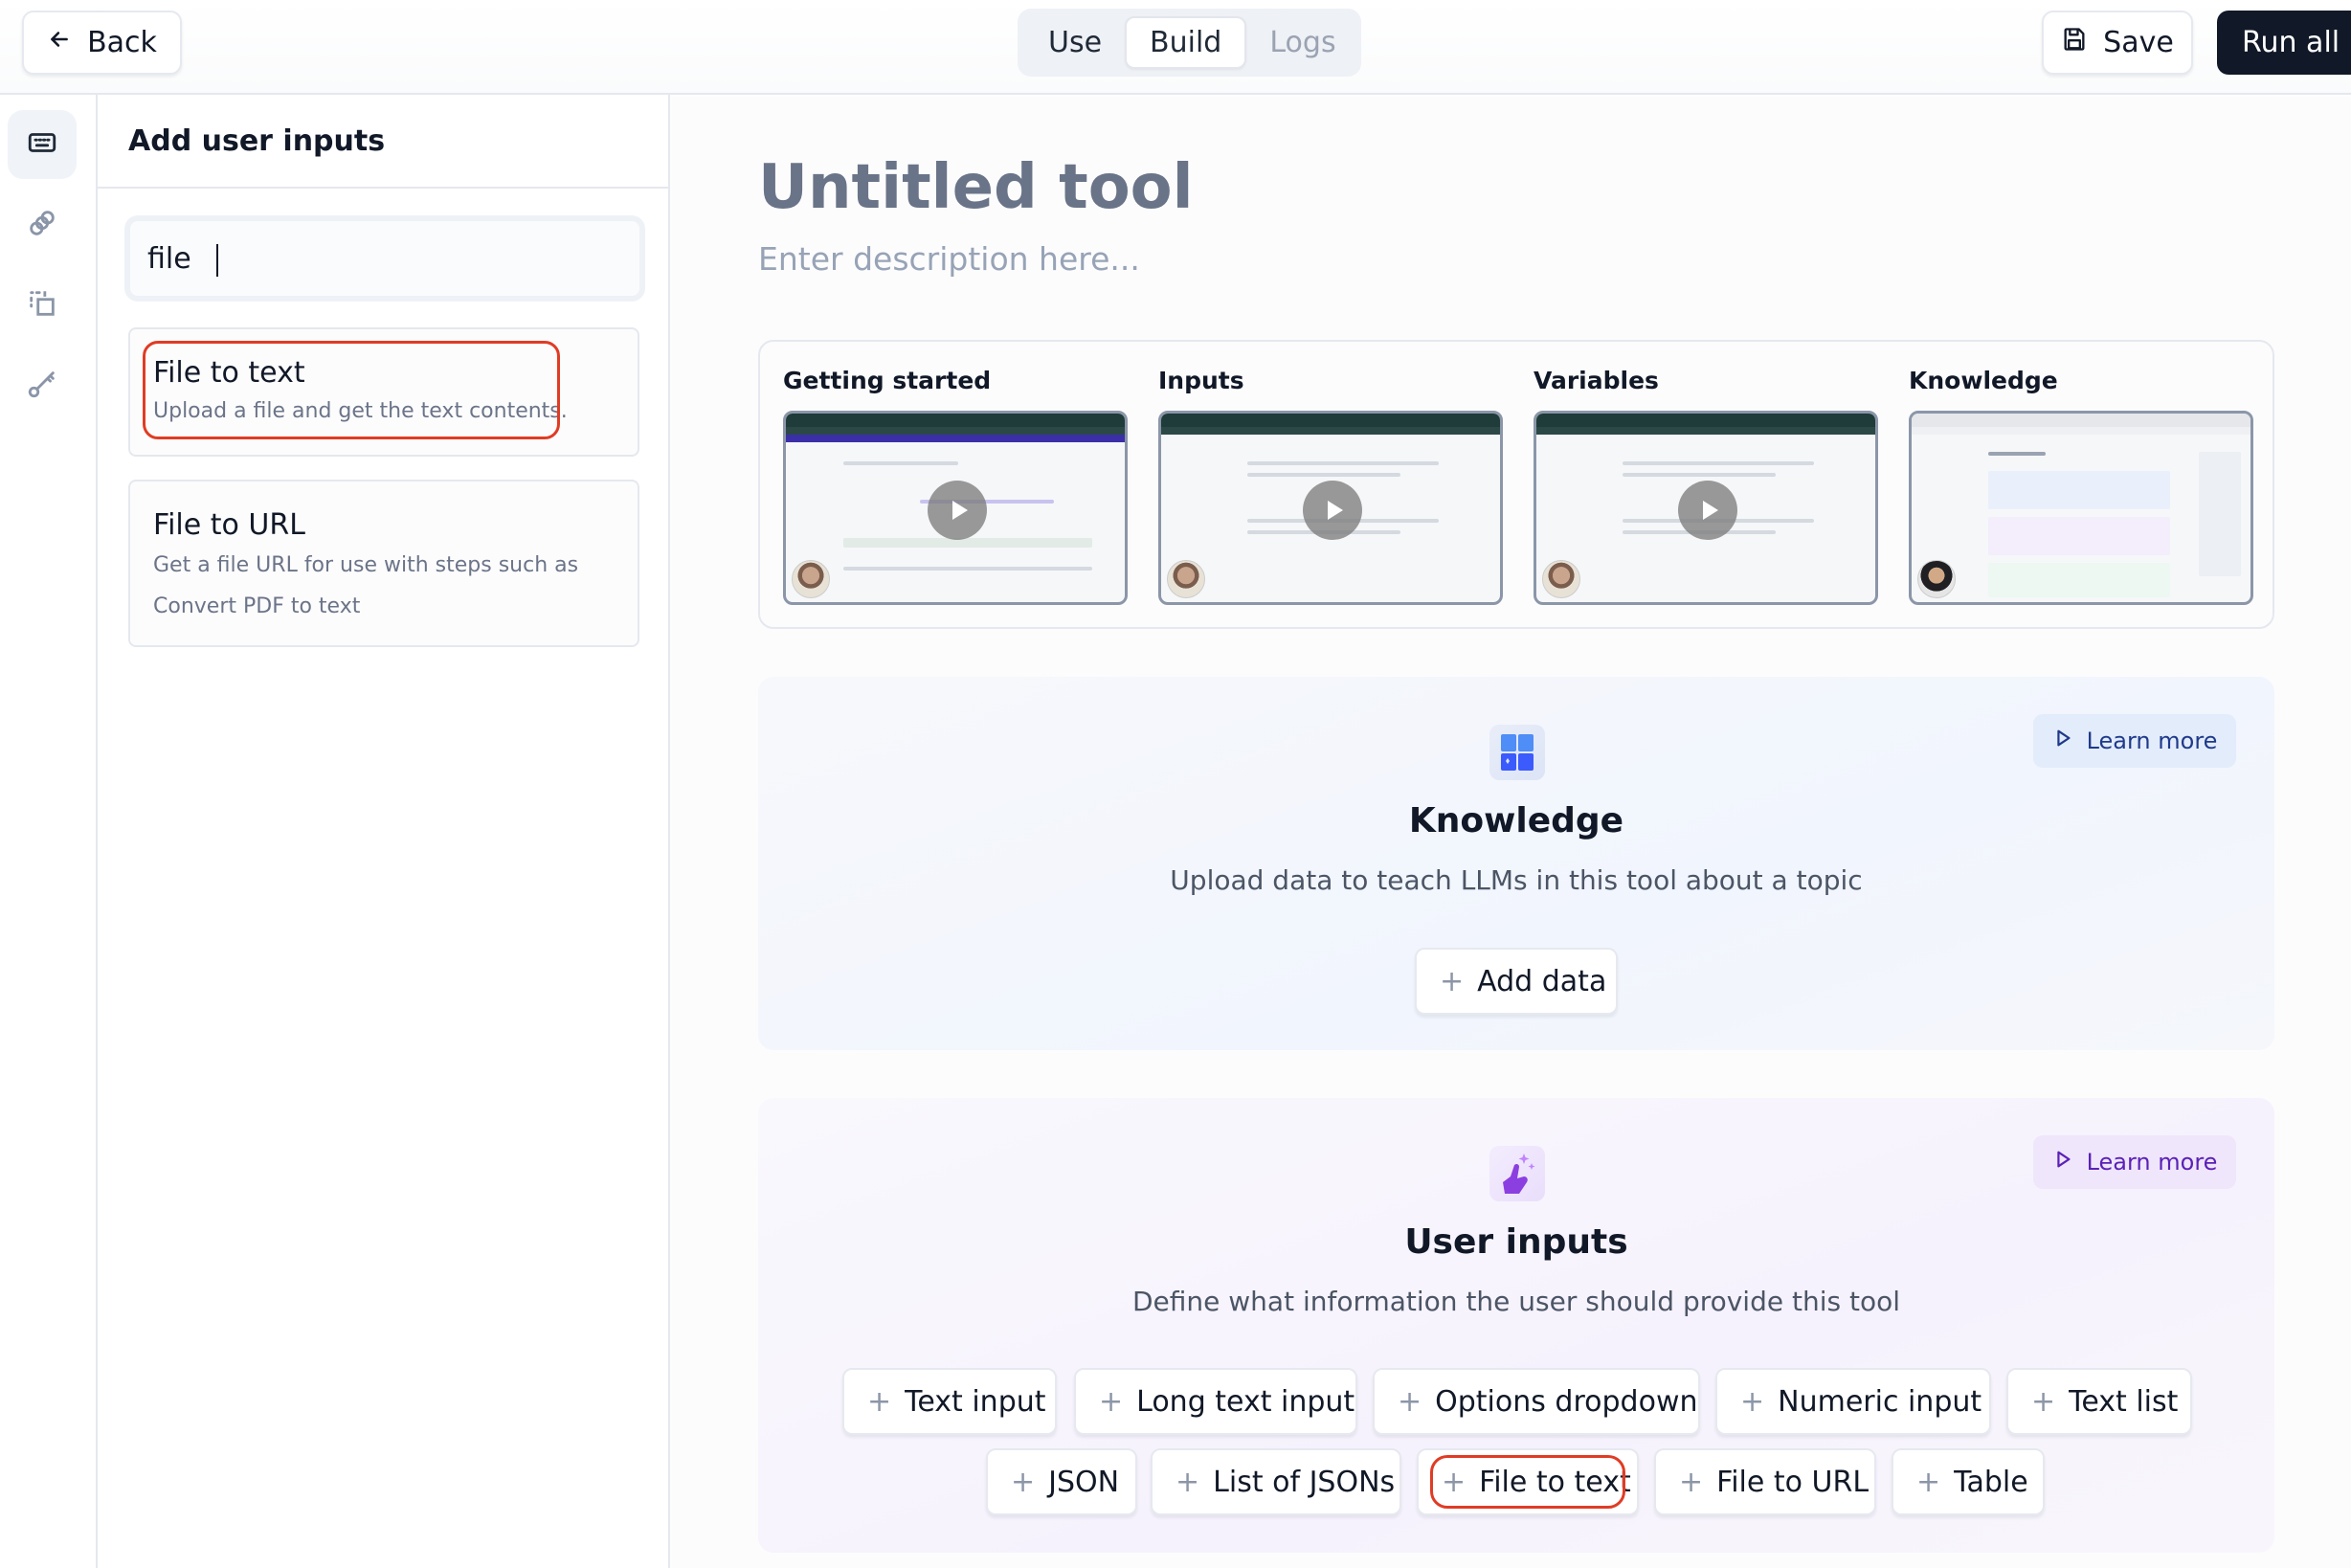 The image size is (2351, 1568). What do you see at coordinates (1555, 1482) in the screenshot?
I see `chip-label: File to text` at bounding box center [1555, 1482].